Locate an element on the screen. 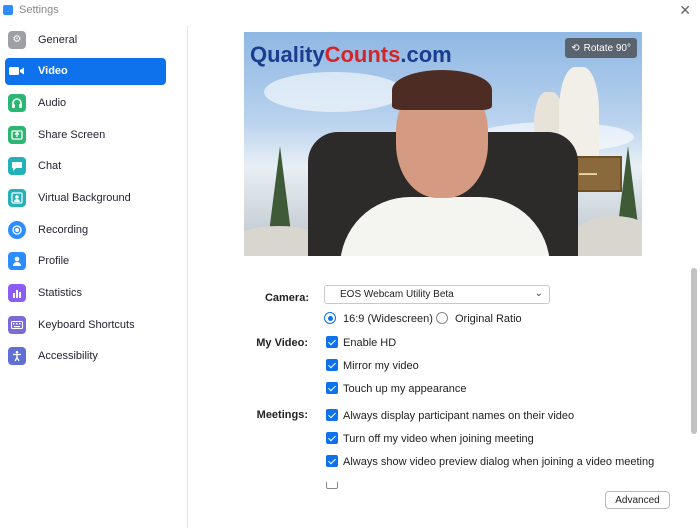 This screenshot has width=700, height=528. sidebar-item-statistics: Statistics is located at coordinates (85, 293).